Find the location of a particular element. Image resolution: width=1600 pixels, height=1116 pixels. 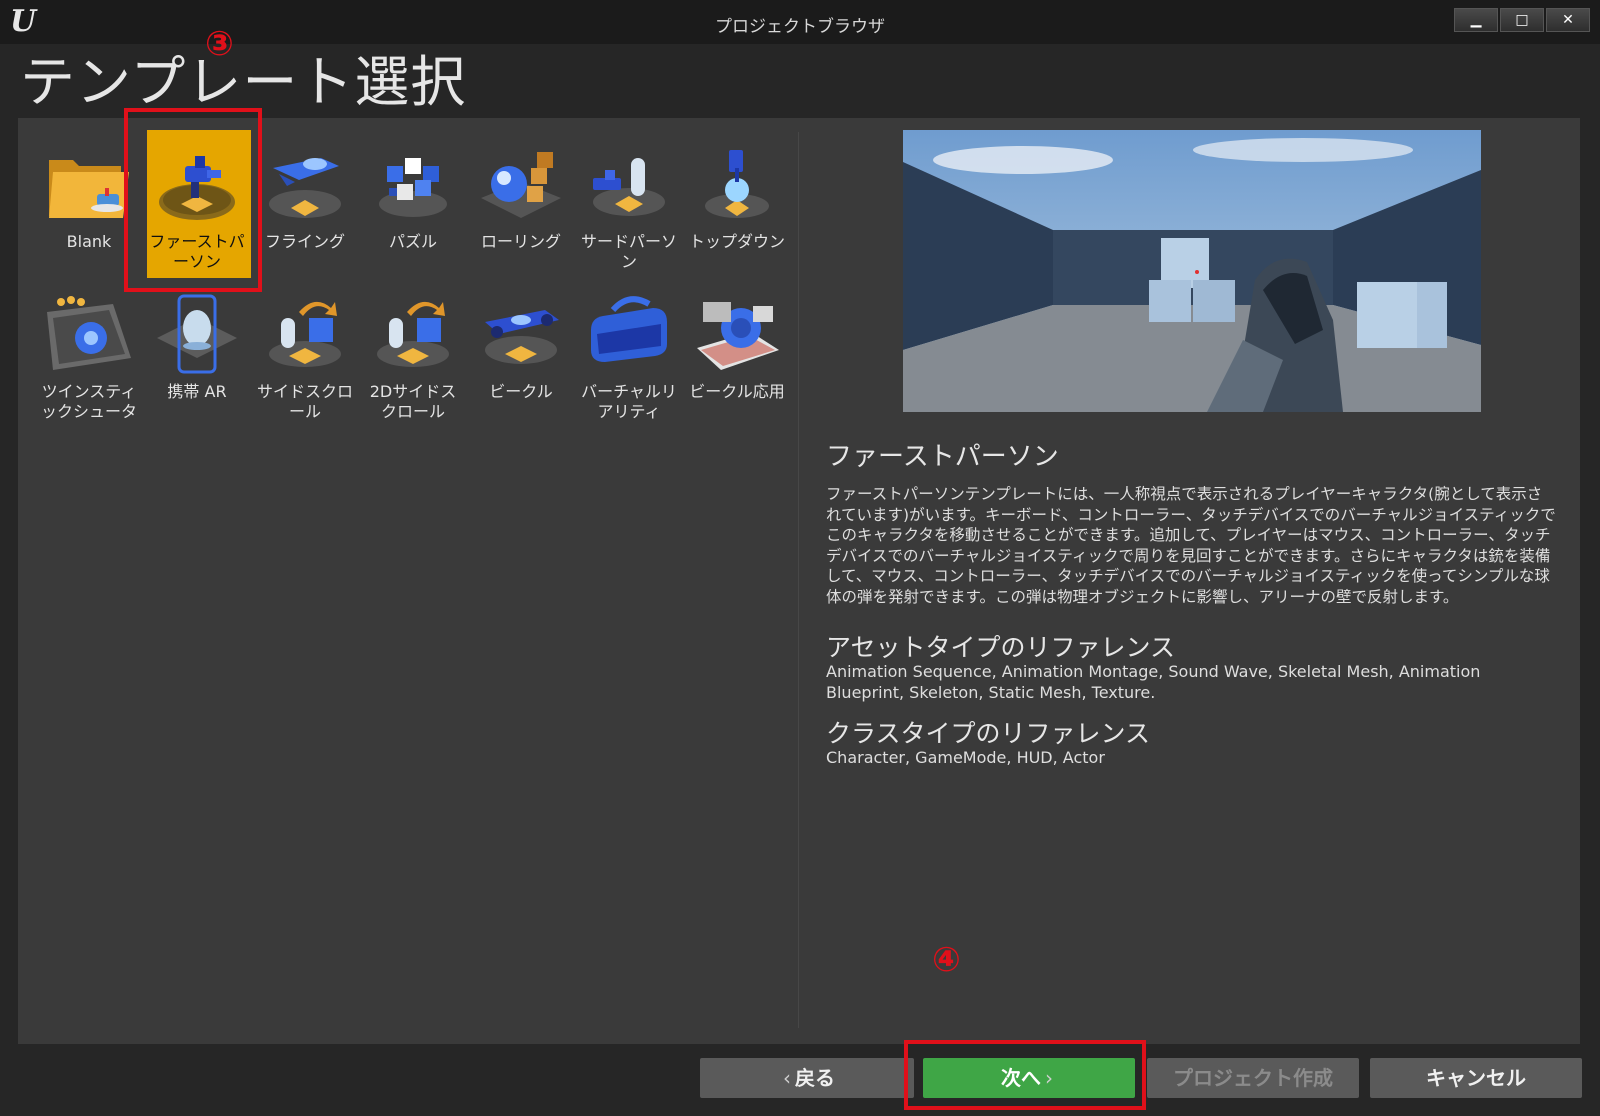

window-controls: ▁ □ ✕ is located at coordinates (1522, 20).